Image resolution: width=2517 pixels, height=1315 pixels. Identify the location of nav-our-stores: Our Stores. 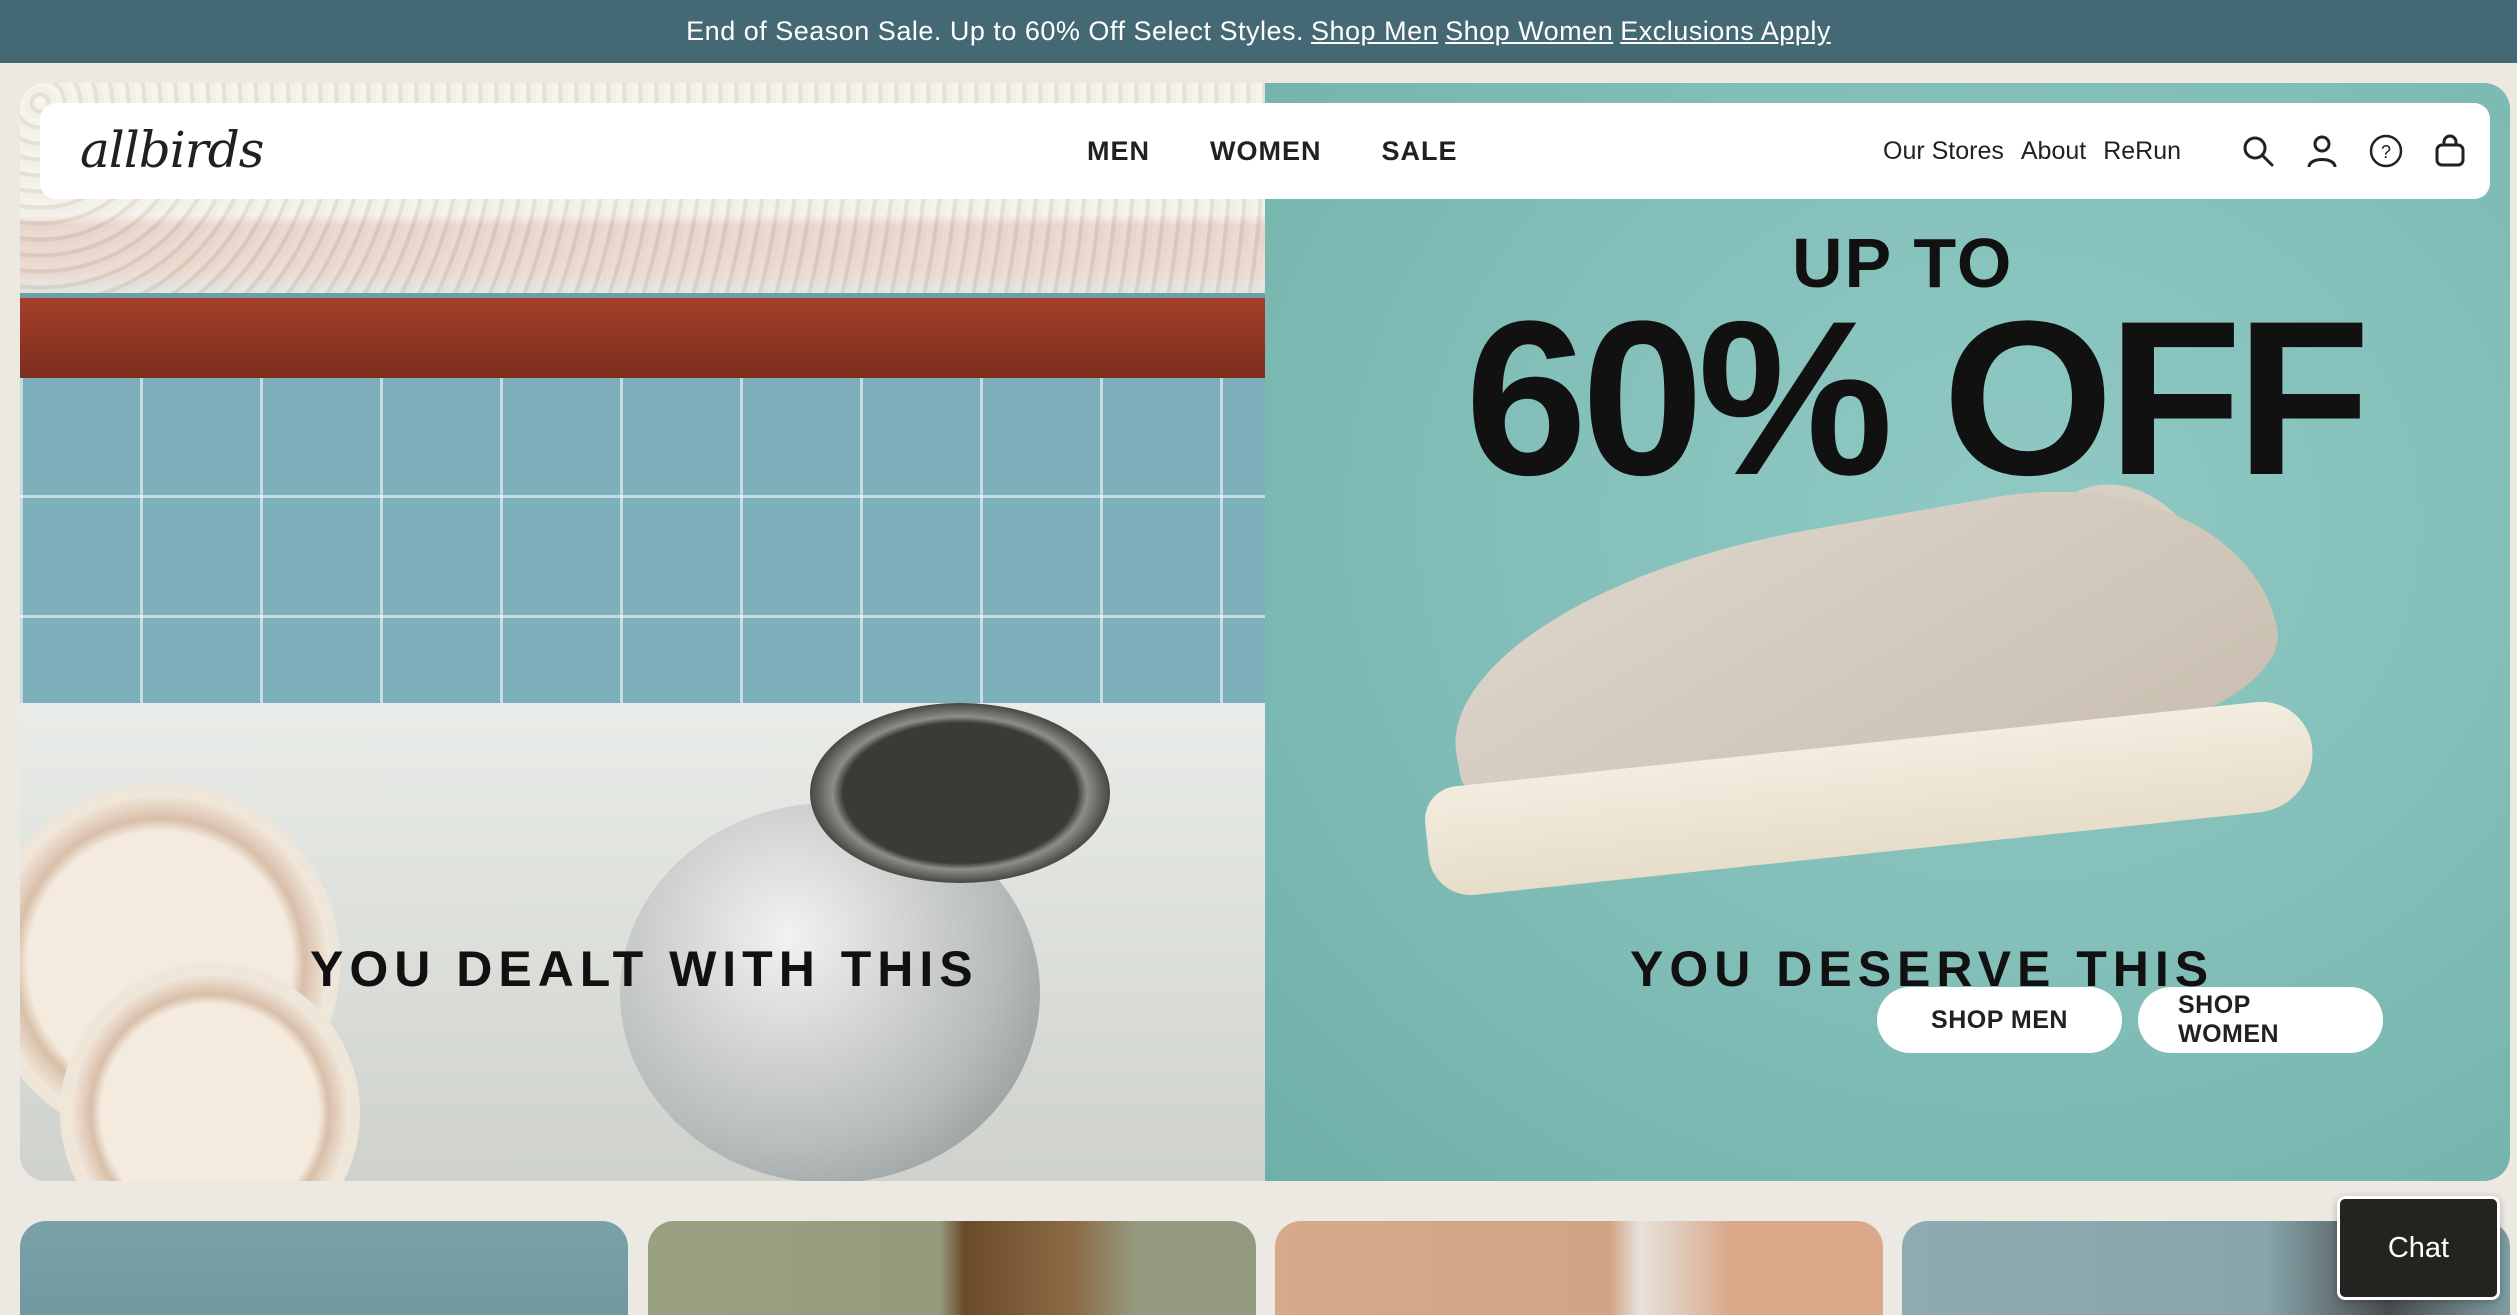
(1943, 151).